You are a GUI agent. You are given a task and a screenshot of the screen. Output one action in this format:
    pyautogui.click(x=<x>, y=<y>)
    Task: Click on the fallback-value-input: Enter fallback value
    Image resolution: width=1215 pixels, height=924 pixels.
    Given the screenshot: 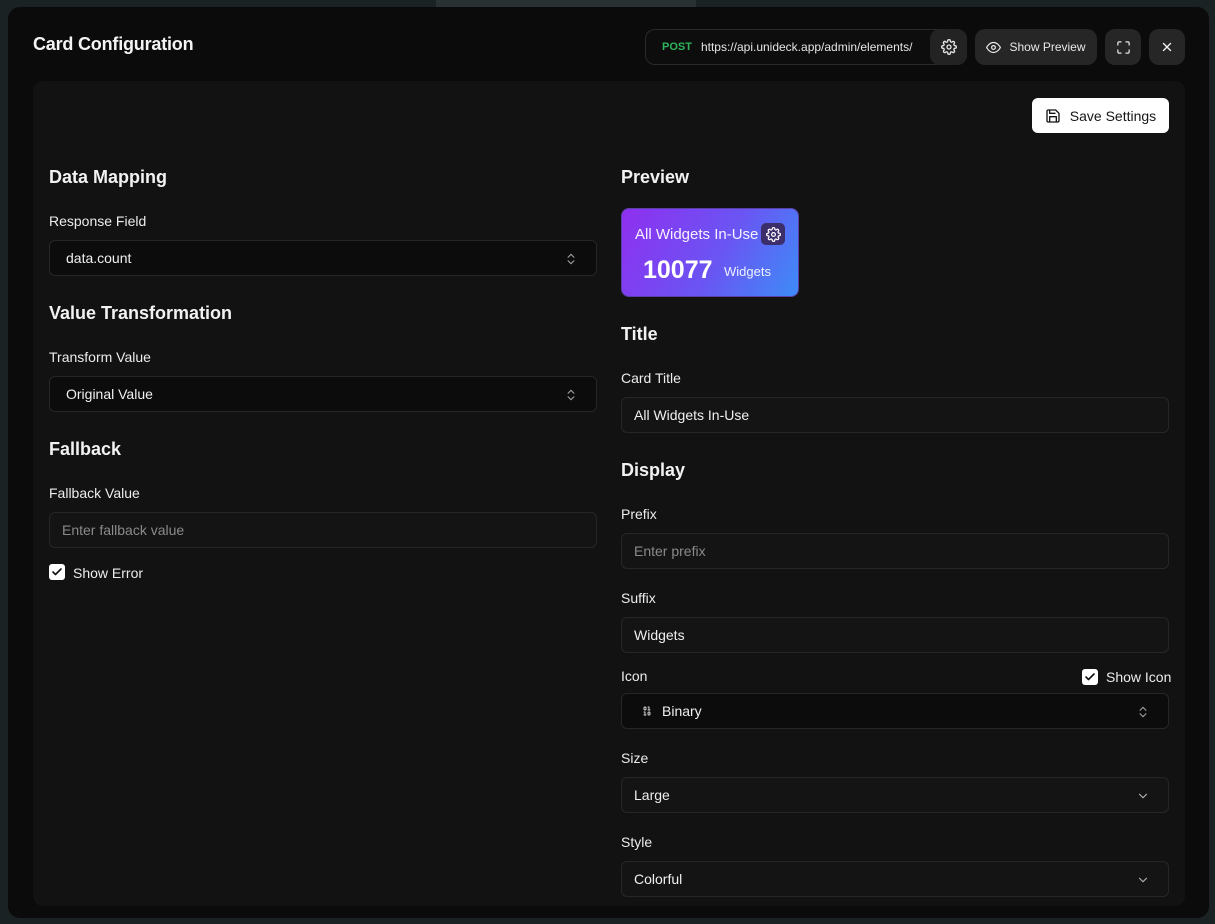 What is the action you would take?
    pyautogui.click(x=323, y=530)
    